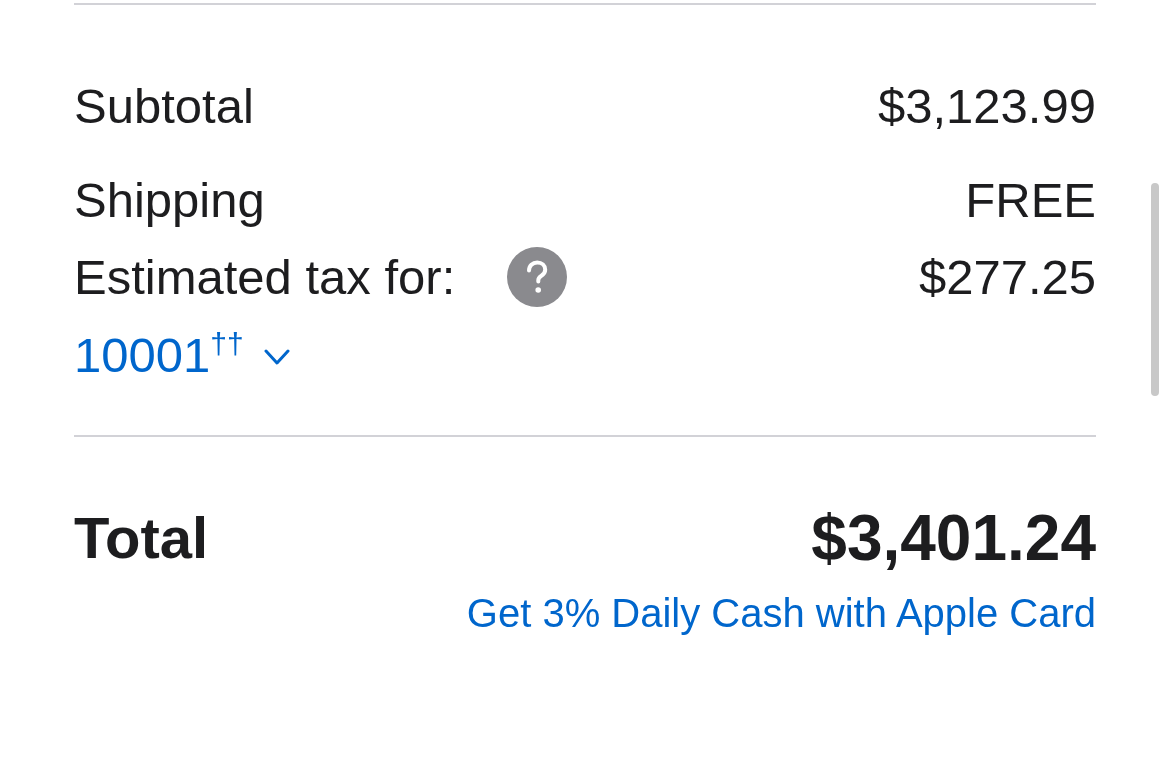 Image resolution: width=1170 pixels, height=779 pixels. What do you see at coordinates (164, 106) in the screenshot?
I see `line-label: Subtotal` at bounding box center [164, 106].